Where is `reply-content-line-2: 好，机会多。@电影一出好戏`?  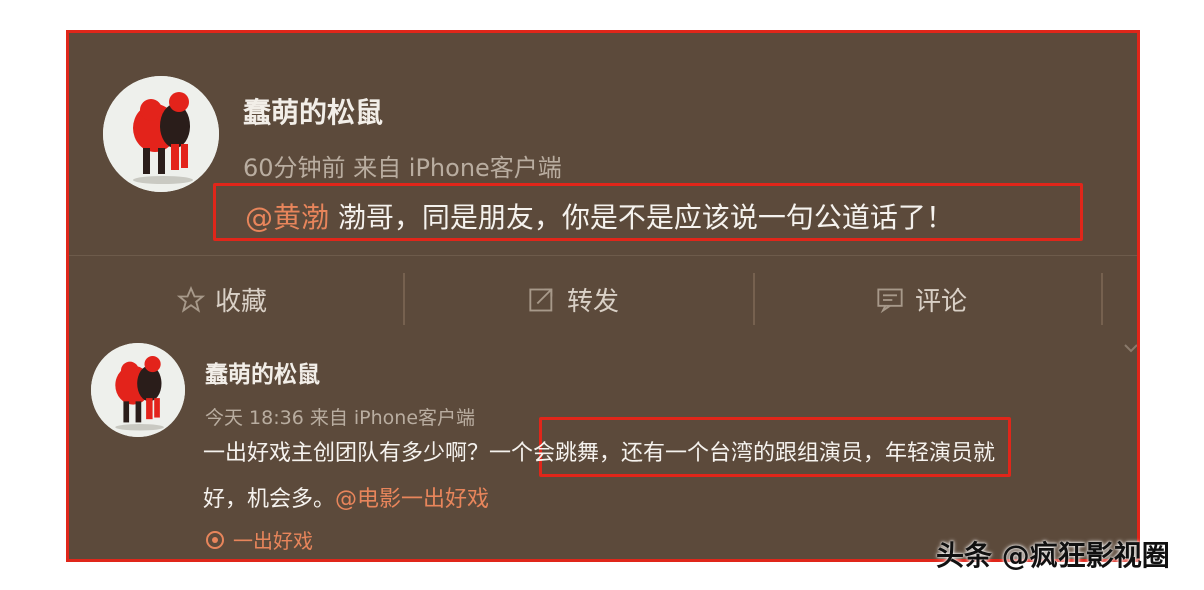 reply-content-line-2: 好，机会多。@电影一出好戏 is located at coordinates (346, 497).